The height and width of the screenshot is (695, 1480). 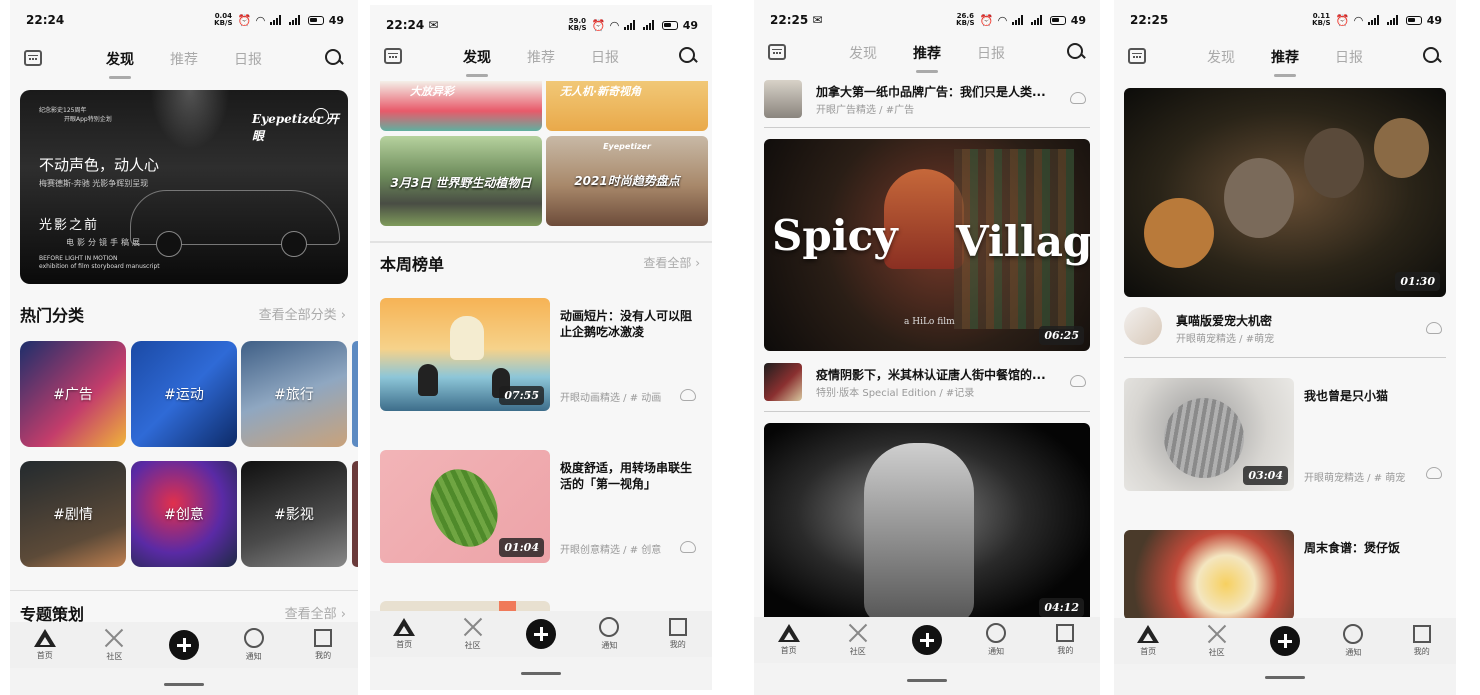 What do you see at coordinates (73, 394) in the screenshot?
I see `category-tile-ads: #广告` at bounding box center [73, 394].